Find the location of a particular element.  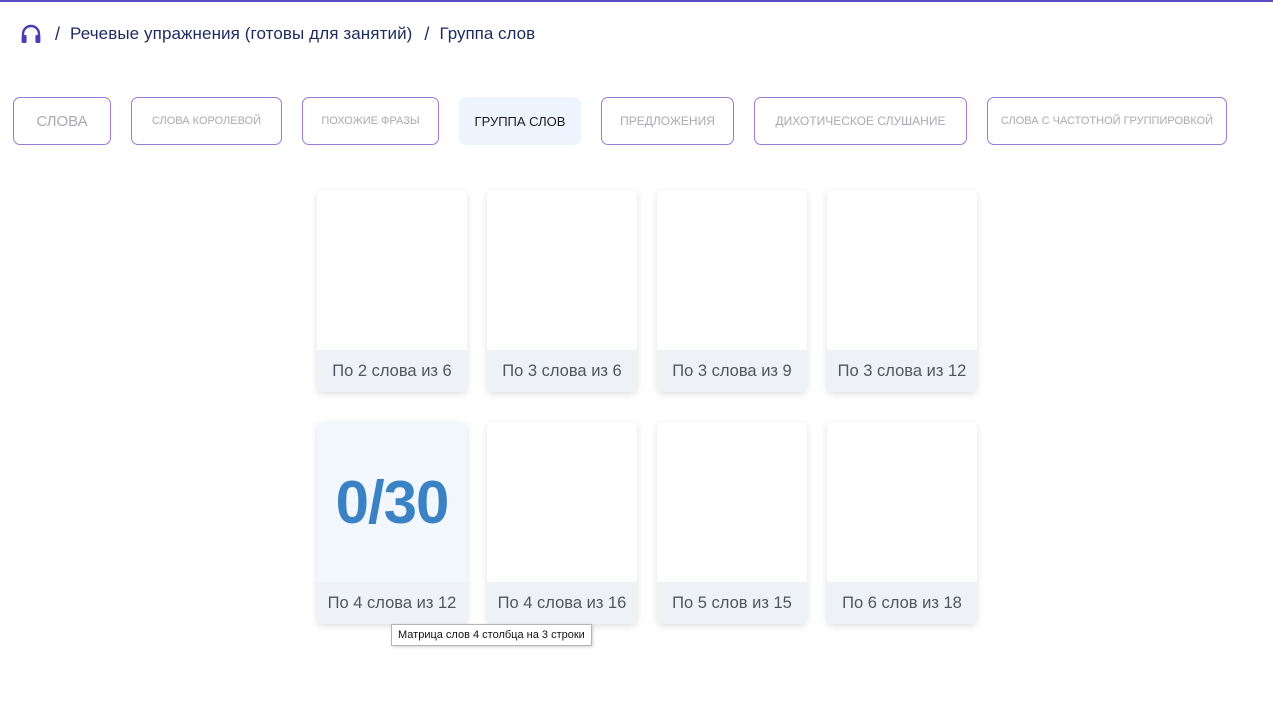

card-label: По 5 слов из 15 is located at coordinates (732, 603).